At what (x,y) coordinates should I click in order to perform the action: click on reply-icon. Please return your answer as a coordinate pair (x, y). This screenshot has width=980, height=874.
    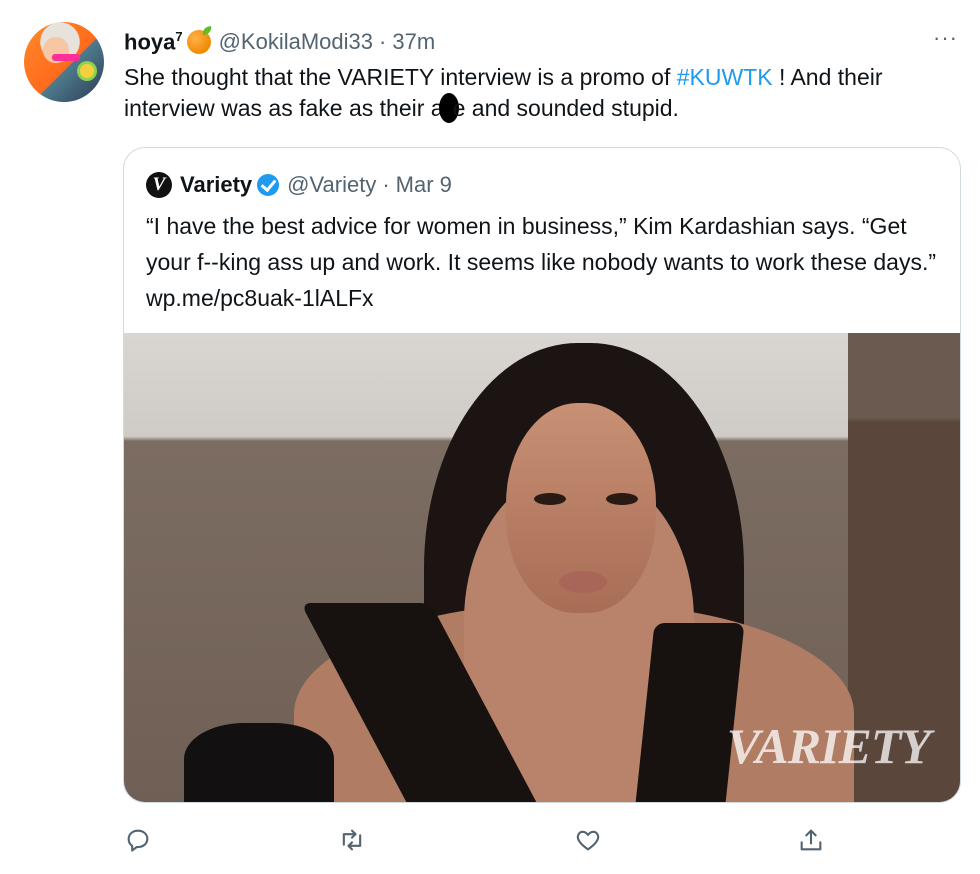
    Looking at the image, I should click on (138, 840).